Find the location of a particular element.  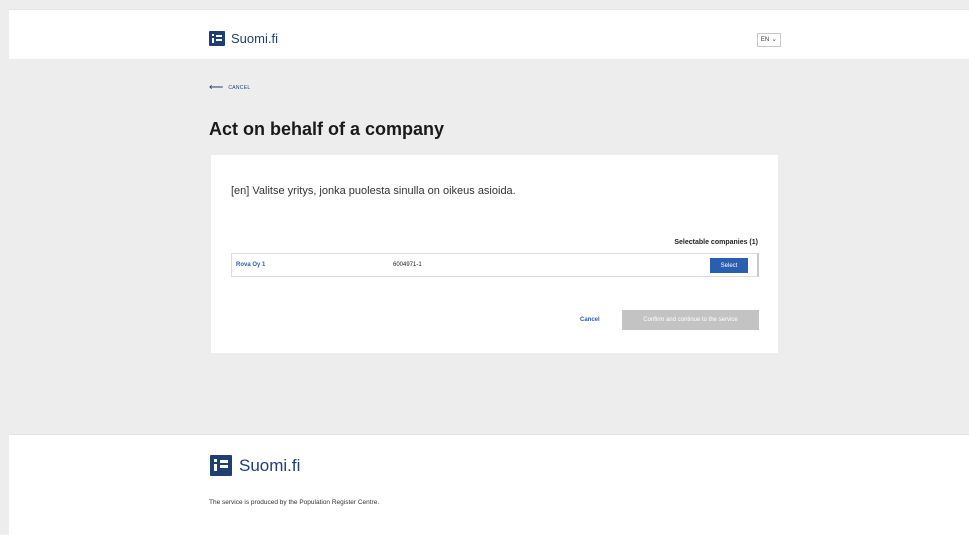

language-selector: EN ⌄ is located at coordinates (769, 40).